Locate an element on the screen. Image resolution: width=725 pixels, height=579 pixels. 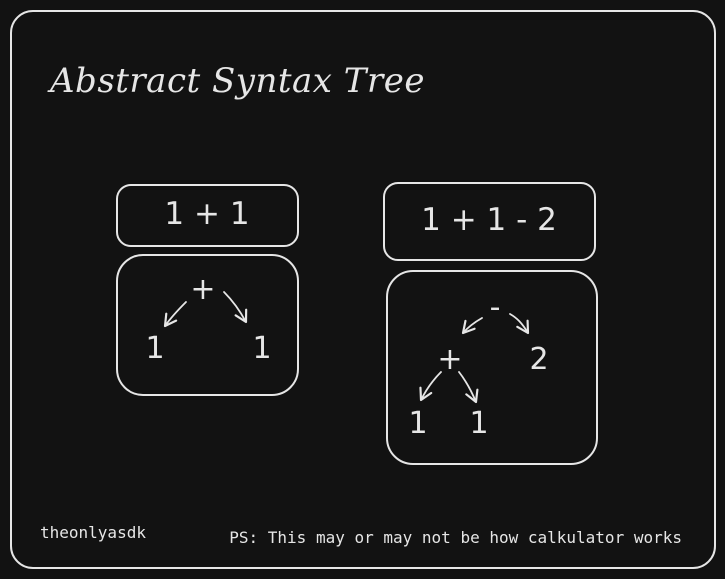
example-simple: 1 + 1 + 1 1 is located at coordinates (207, 290).